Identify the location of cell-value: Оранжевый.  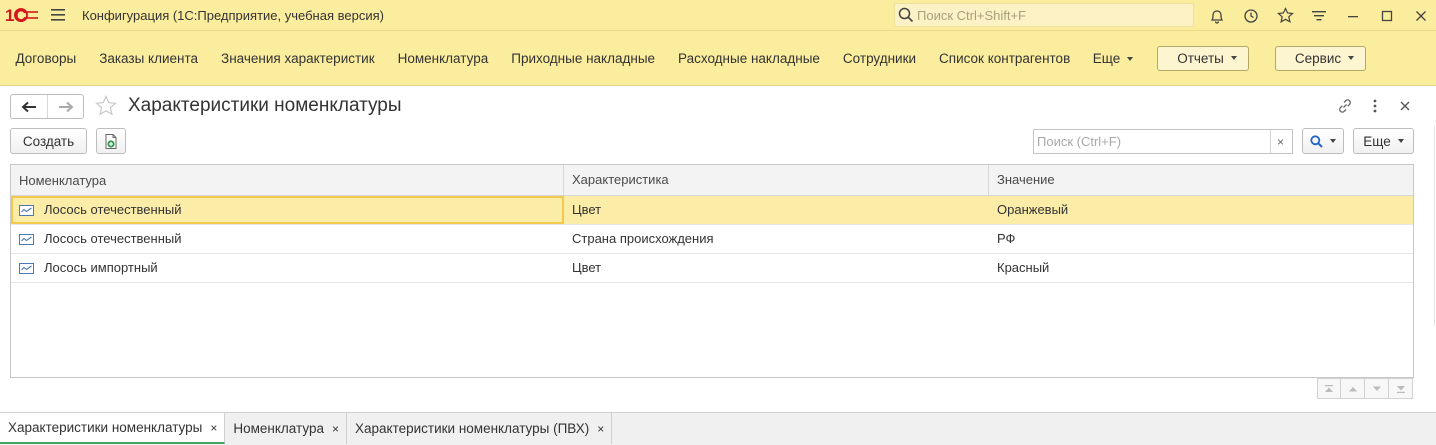
(1201, 210).